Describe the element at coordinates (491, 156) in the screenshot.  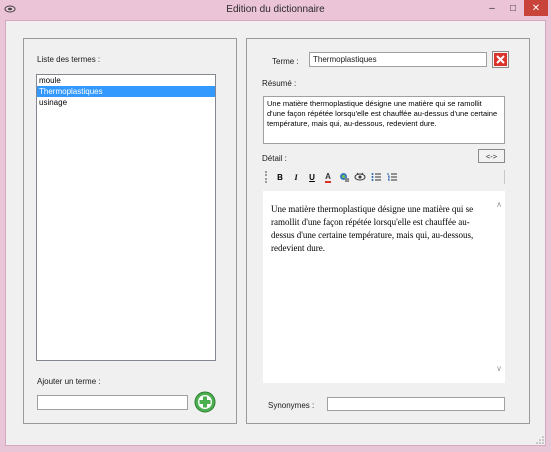
I see `toggle-editor-button: <->` at that location.